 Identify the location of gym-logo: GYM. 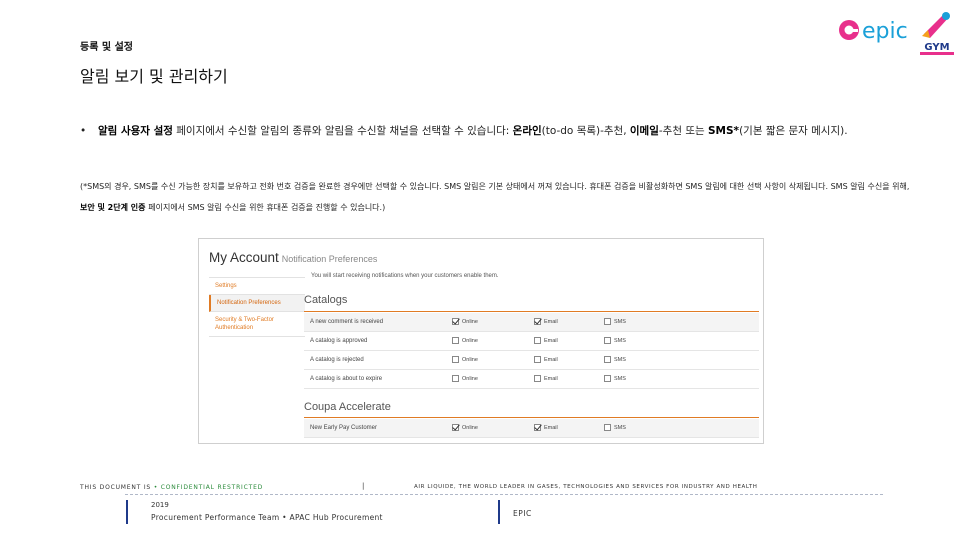
(937, 33).